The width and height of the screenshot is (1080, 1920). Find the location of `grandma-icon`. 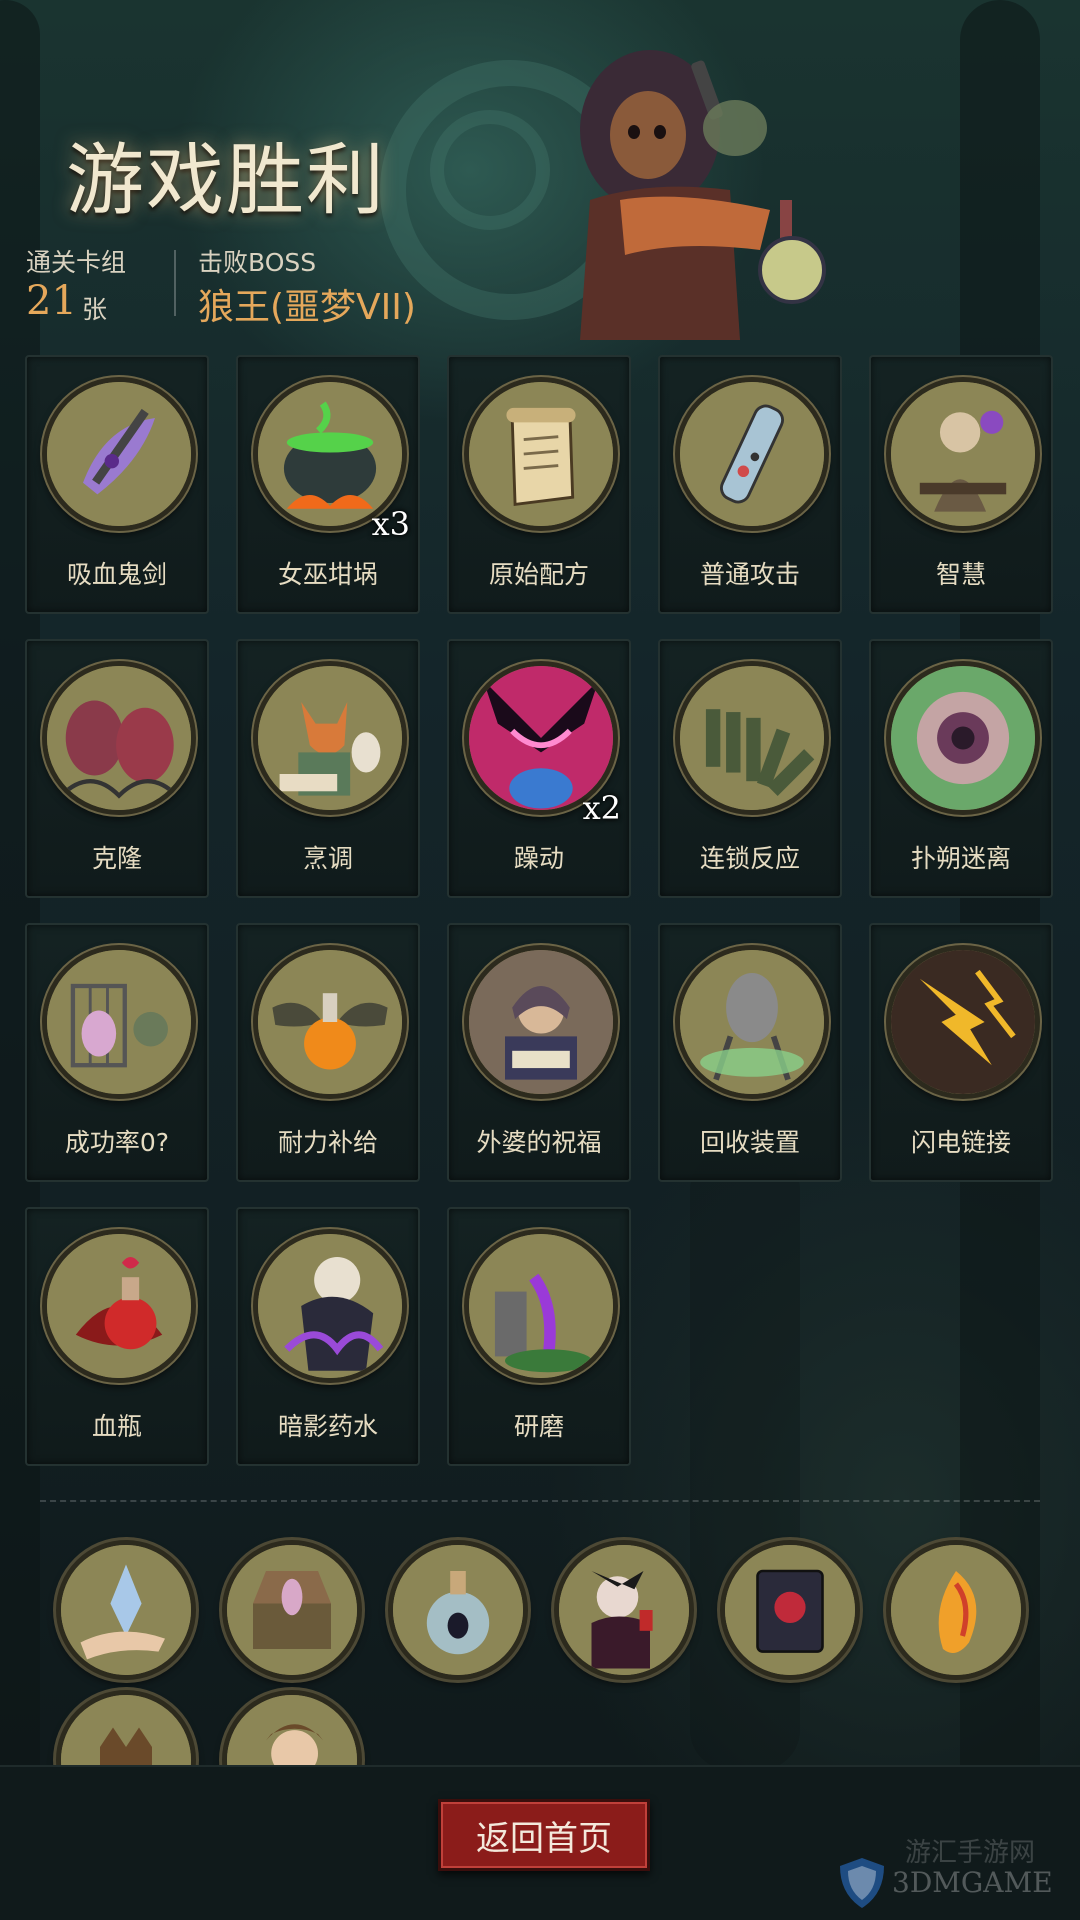

grandma-icon is located at coordinates (541, 1022).